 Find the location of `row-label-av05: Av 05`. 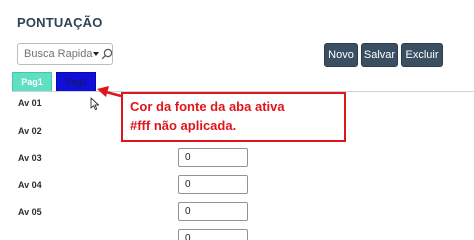

row-label-av05: Av 05 is located at coordinates (30, 212).